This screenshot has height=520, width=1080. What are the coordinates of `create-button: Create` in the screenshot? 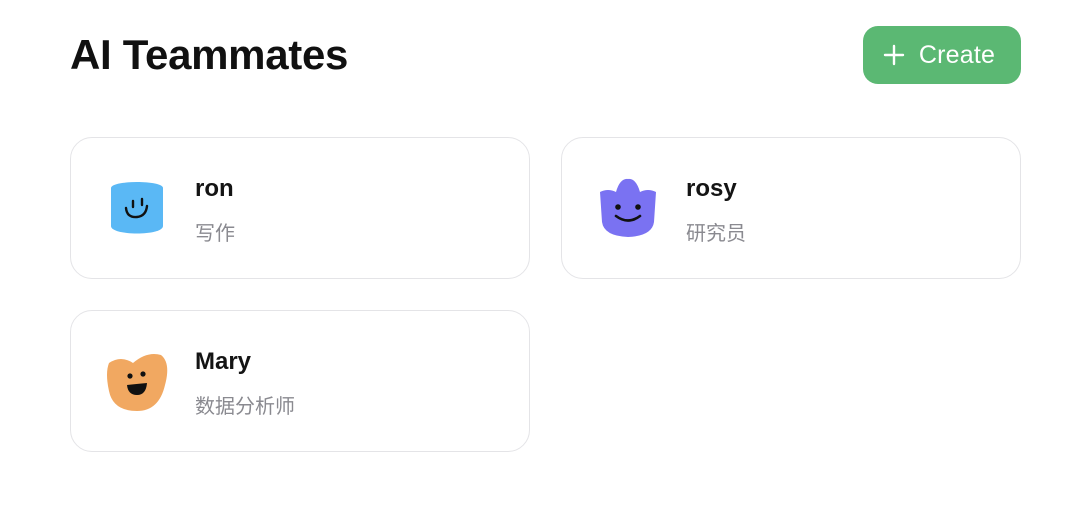 It's located at (942, 55).